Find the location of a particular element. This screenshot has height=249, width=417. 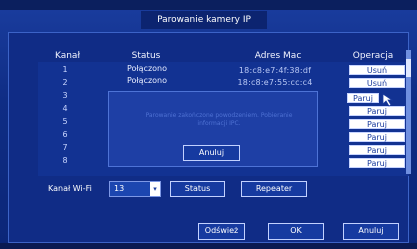

column-header-channel: Kanał is located at coordinates (67, 56).